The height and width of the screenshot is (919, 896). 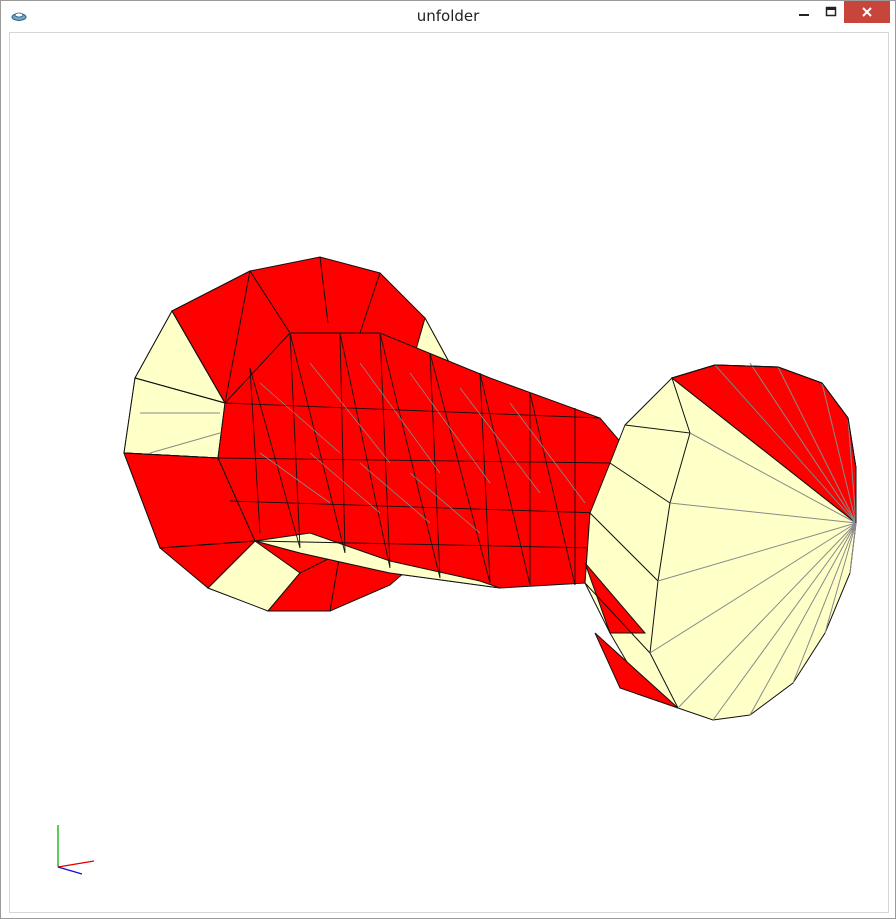 What do you see at coordinates (76, 850) in the screenshot?
I see `axes-gizmo` at bounding box center [76, 850].